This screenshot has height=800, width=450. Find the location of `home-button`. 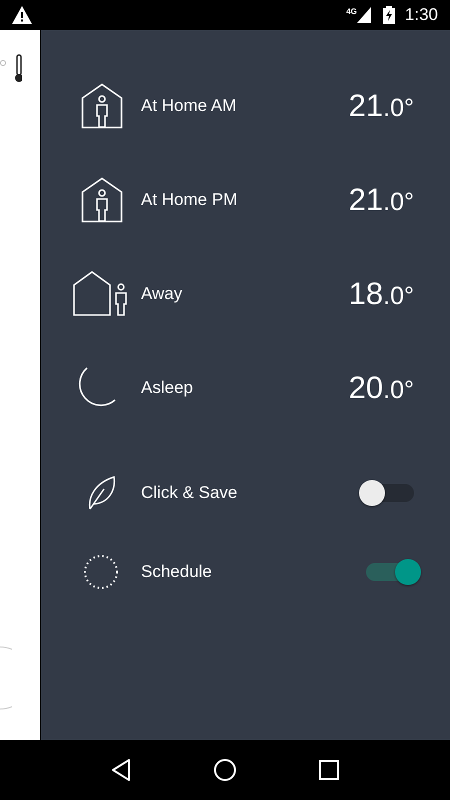

home-button is located at coordinates (224, 770).